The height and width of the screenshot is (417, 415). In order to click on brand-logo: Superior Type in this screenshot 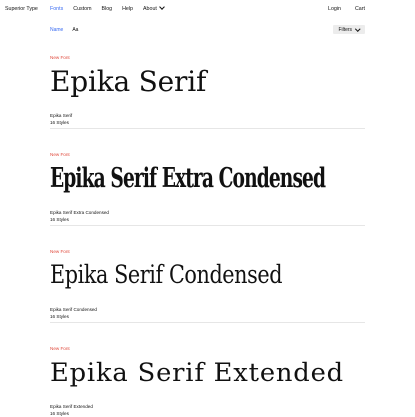, I will do `click(21, 9)`.